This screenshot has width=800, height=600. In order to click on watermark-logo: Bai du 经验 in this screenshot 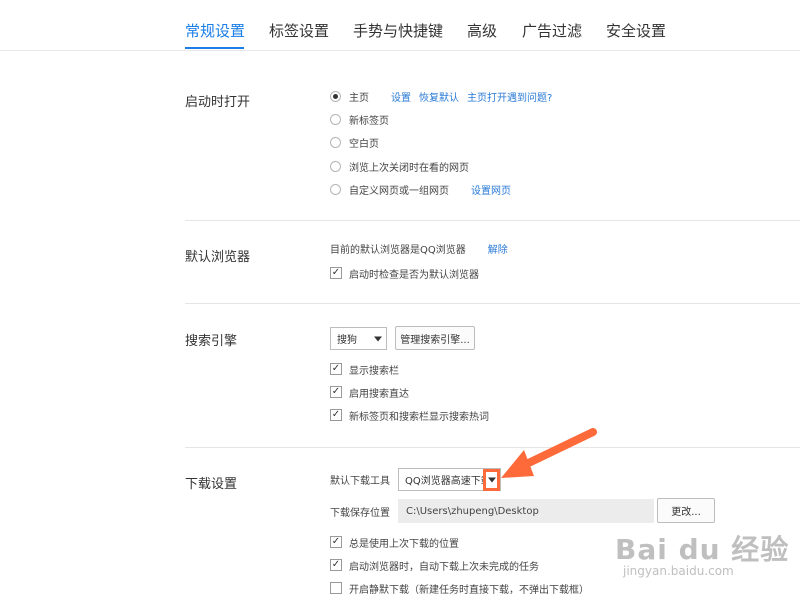, I will do `click(702, 549)`.